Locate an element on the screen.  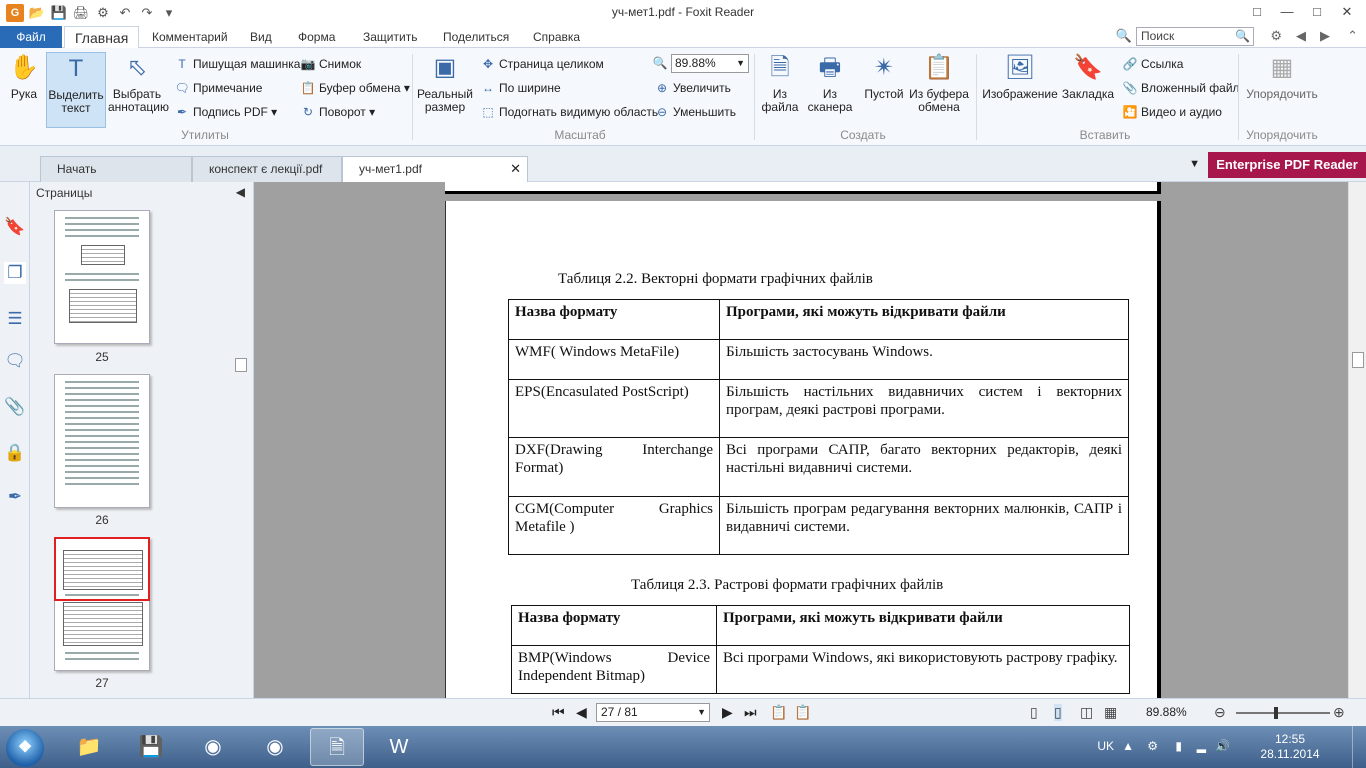
battery-icon: ▮ is located at coordinates (1178, 746).